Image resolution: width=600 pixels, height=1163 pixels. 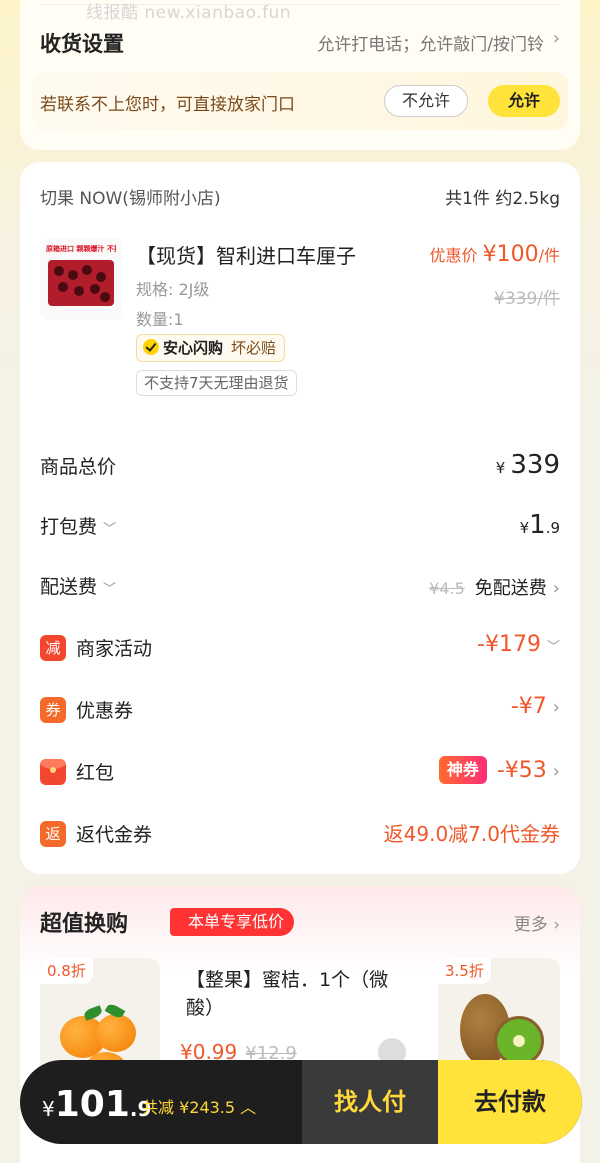 I want to click on promo-price-unit: /件, so click(x=549, y=255).